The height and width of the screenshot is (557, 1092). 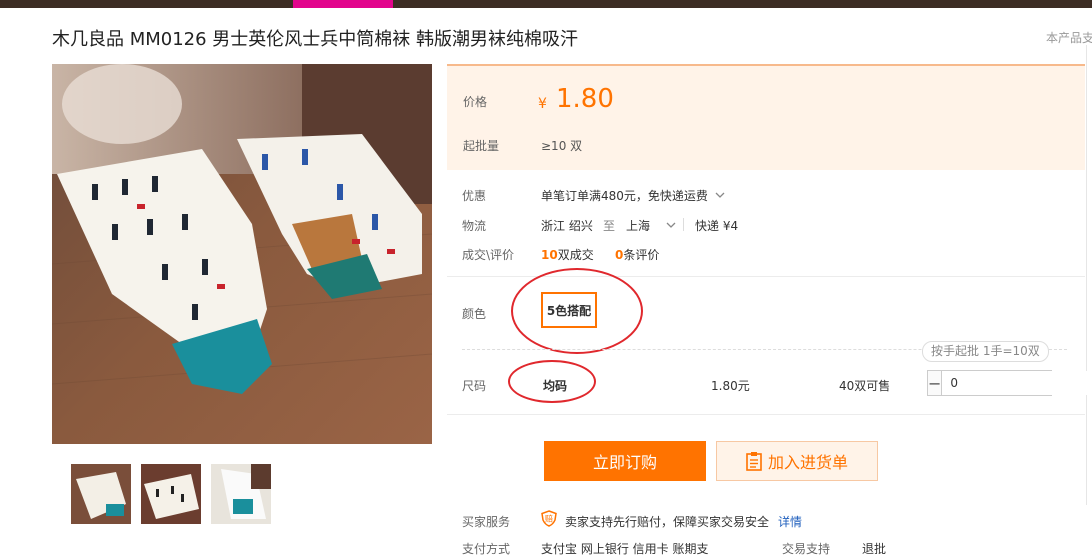 What do you see at coordinates (874, 549) in the screenshot?
I see `trade-support-value: 退批` at bounding box center [874, 549].